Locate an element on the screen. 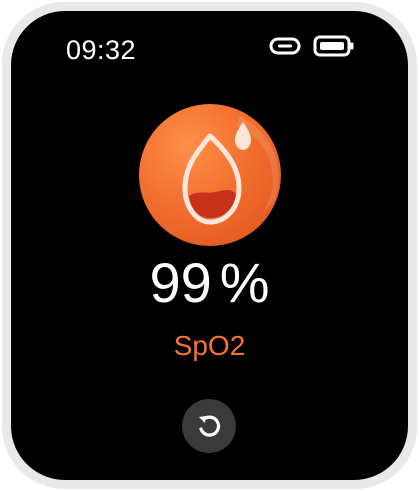 The height and width of the screenshot is (491, 419). refresh-button is located at coordinates (209, 426).